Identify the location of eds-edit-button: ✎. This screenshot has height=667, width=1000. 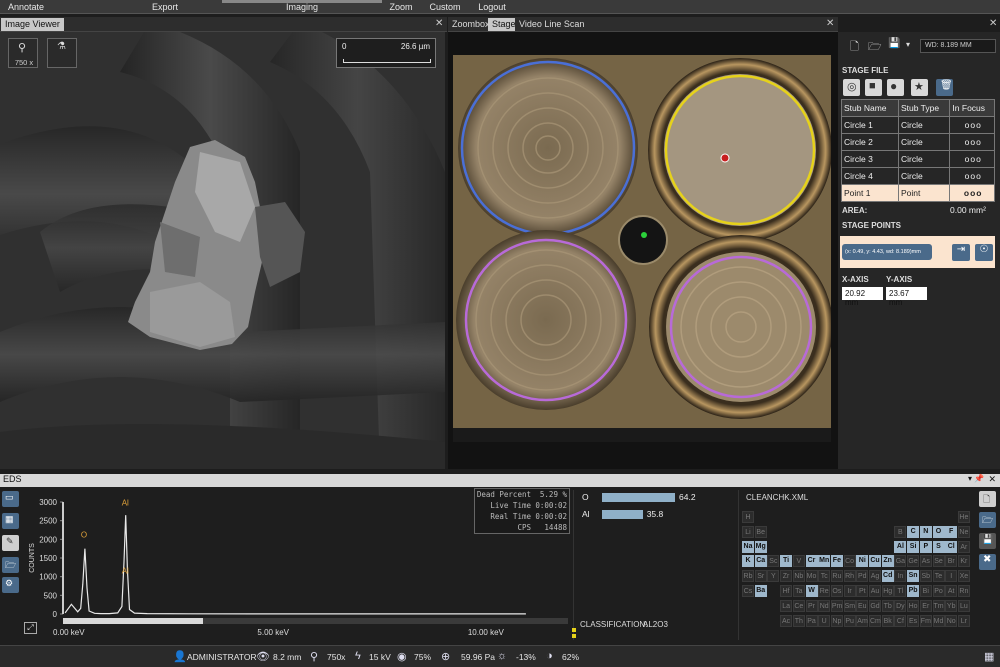
(10, 543).